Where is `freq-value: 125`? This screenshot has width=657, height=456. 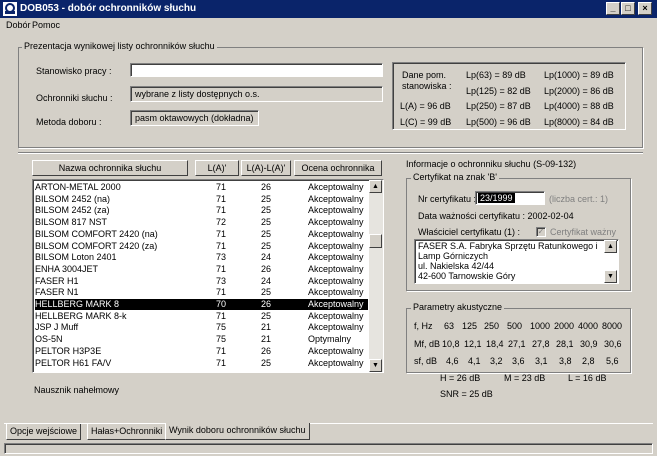 freq-value: 125 is located at coordinates (470, 326).